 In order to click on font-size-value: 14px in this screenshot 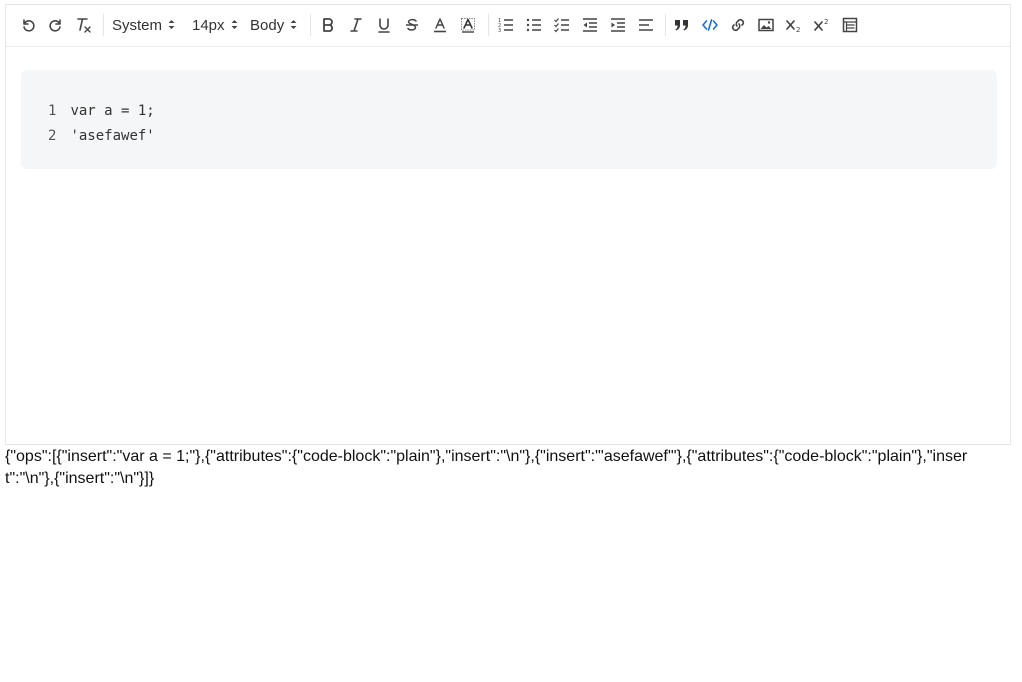, I will do `click(208, 25)`.